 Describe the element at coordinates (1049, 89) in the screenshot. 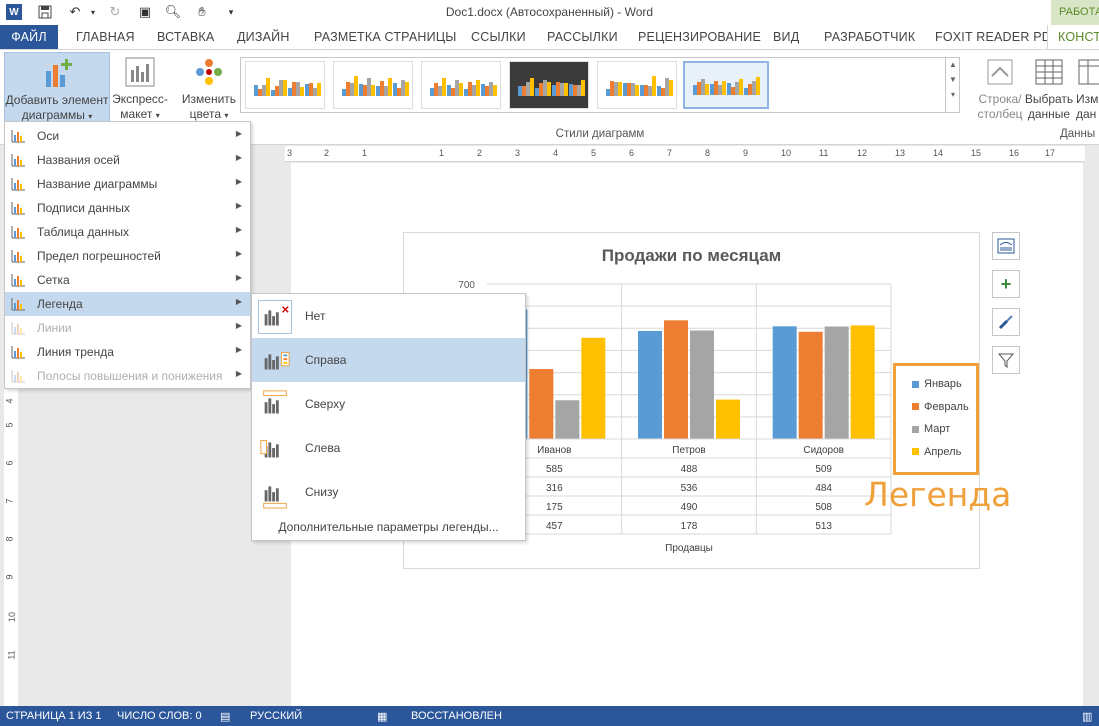

I see `select-data-button: Выбрать данные` at that location.